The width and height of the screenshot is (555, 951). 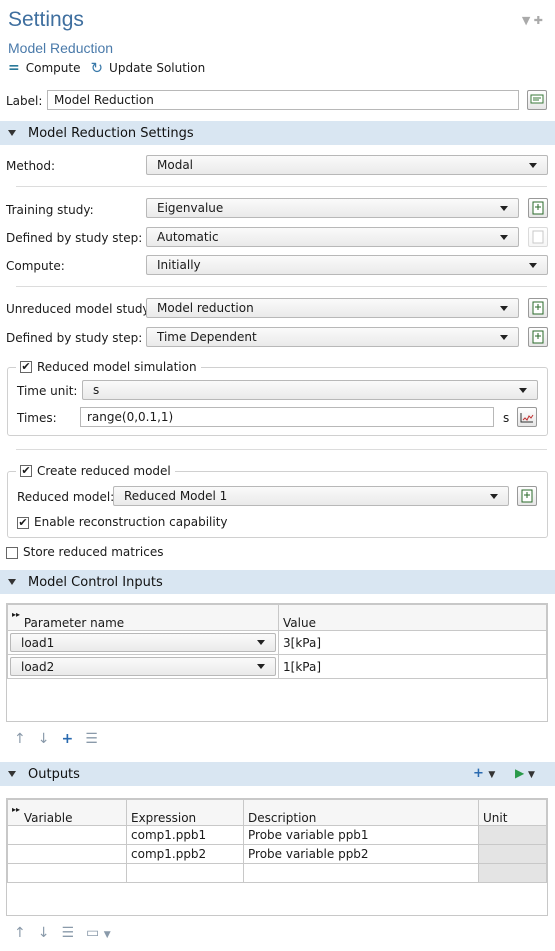 What do you see at coordinates (412, 617) in the screenshot?
I see `column-header-value: Value` at bounding box center [412, 617].